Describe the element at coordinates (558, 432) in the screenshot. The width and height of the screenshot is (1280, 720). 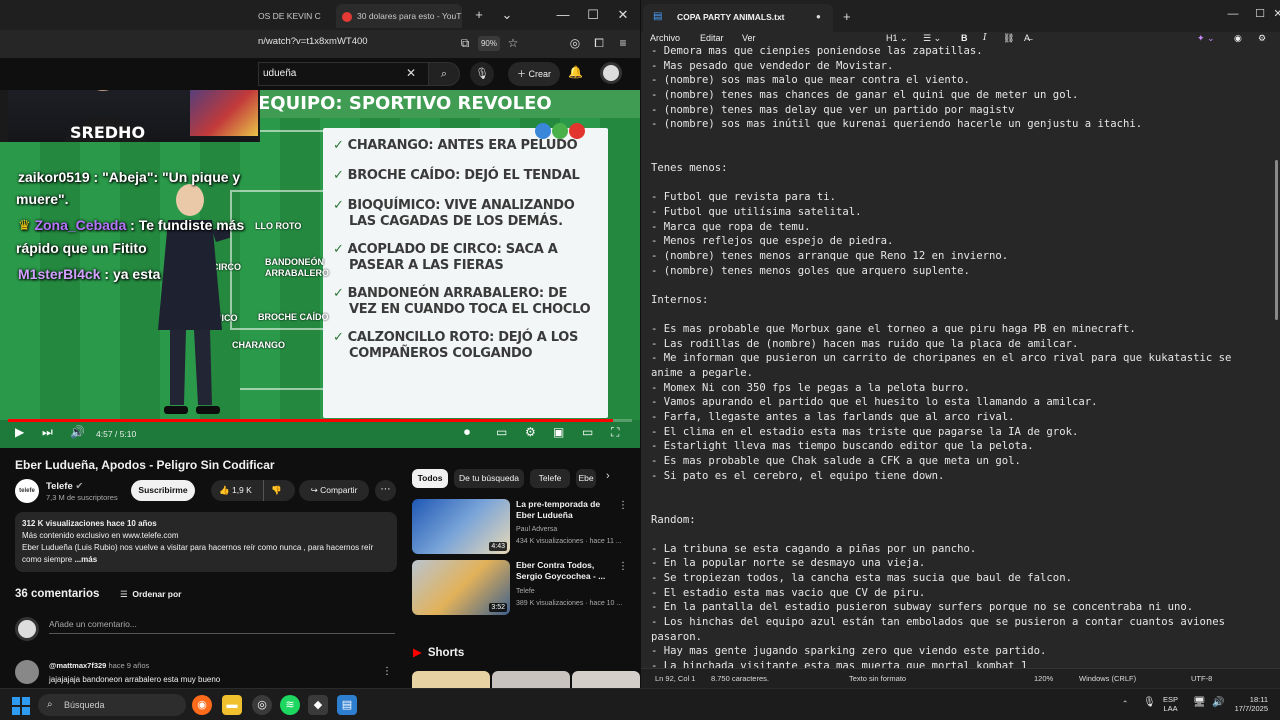
I see `miniplayer-icon: ▣` at that location.